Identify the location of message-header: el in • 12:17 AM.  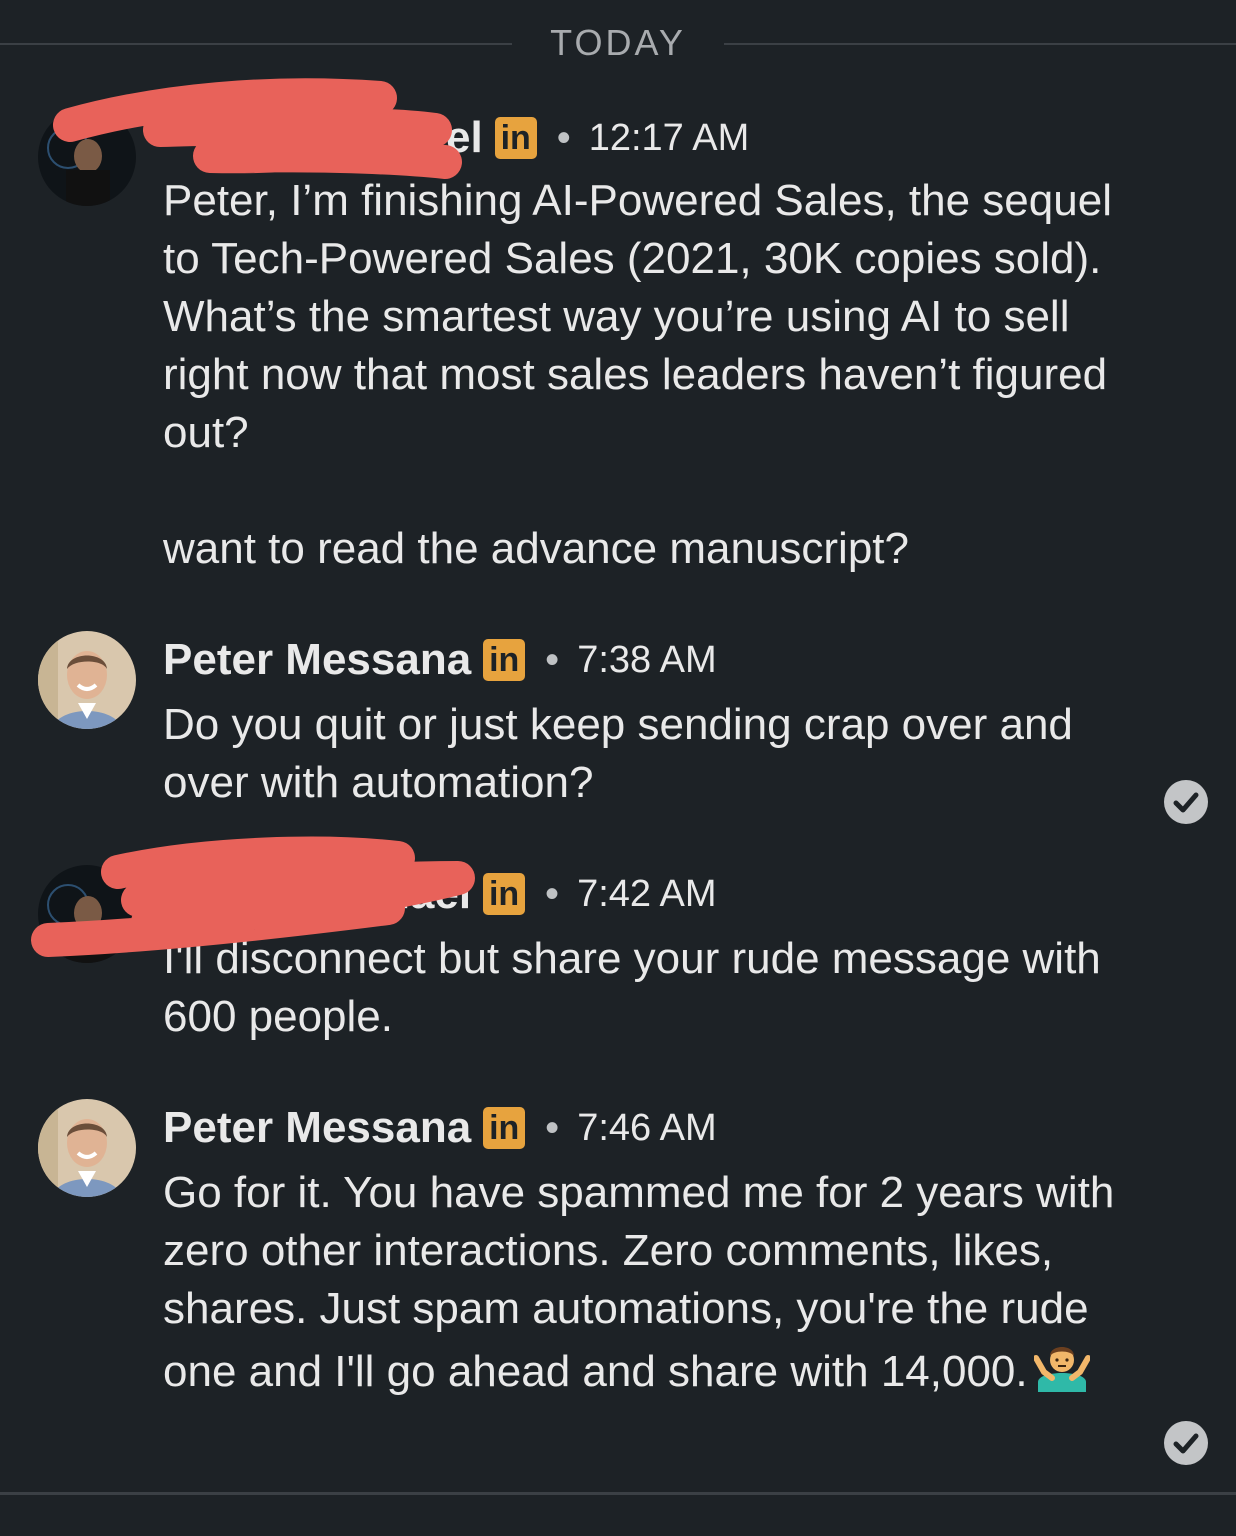
(456, 138).